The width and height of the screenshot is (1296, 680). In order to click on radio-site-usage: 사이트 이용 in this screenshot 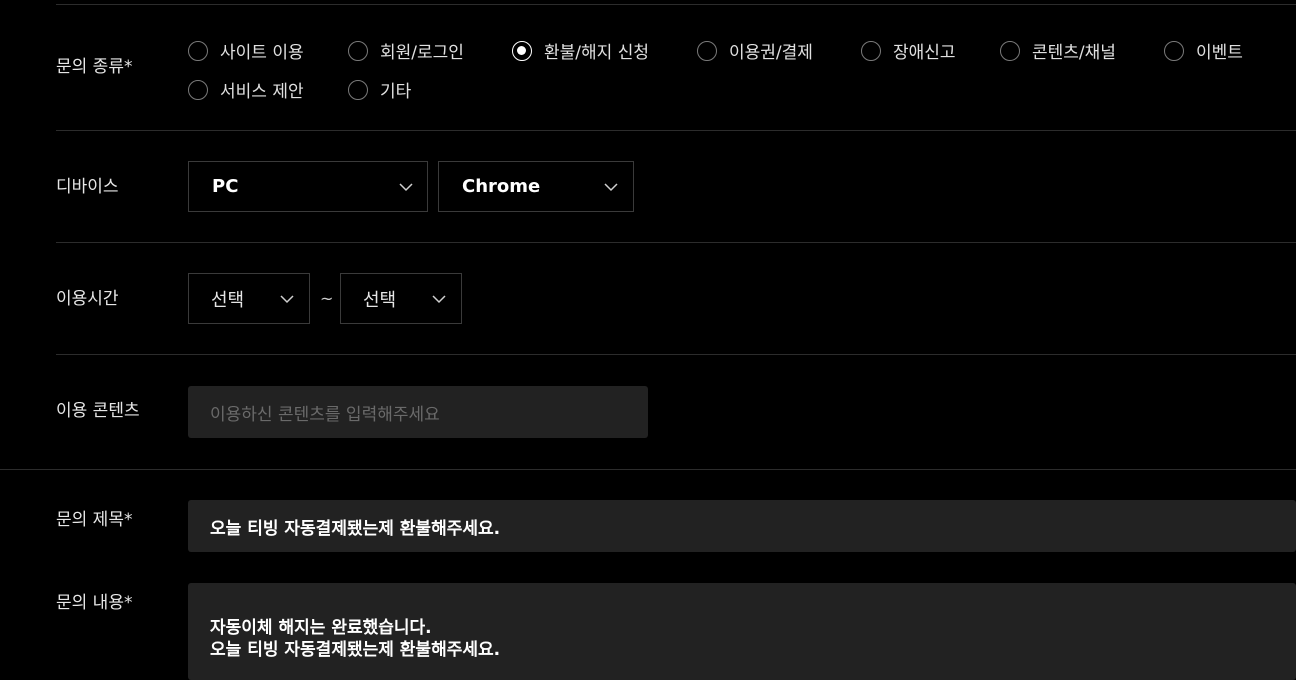, I will do `click(246, 50)`.